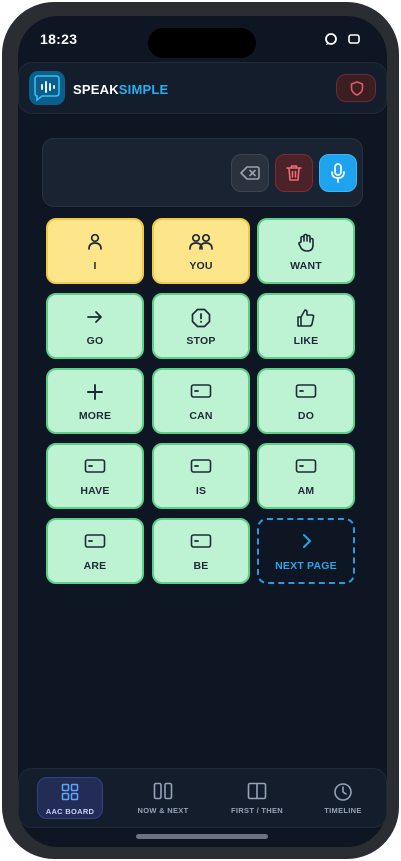 The height and width of the screenshot is (861, 401). I want to click on status-bar: 18:23, so click(202, 39).